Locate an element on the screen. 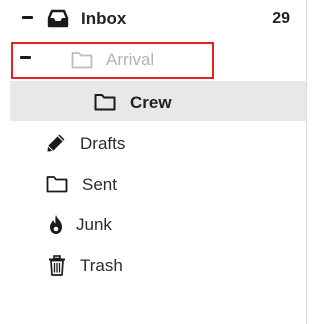  trash-can-icon is located at coordinates (57, 265).